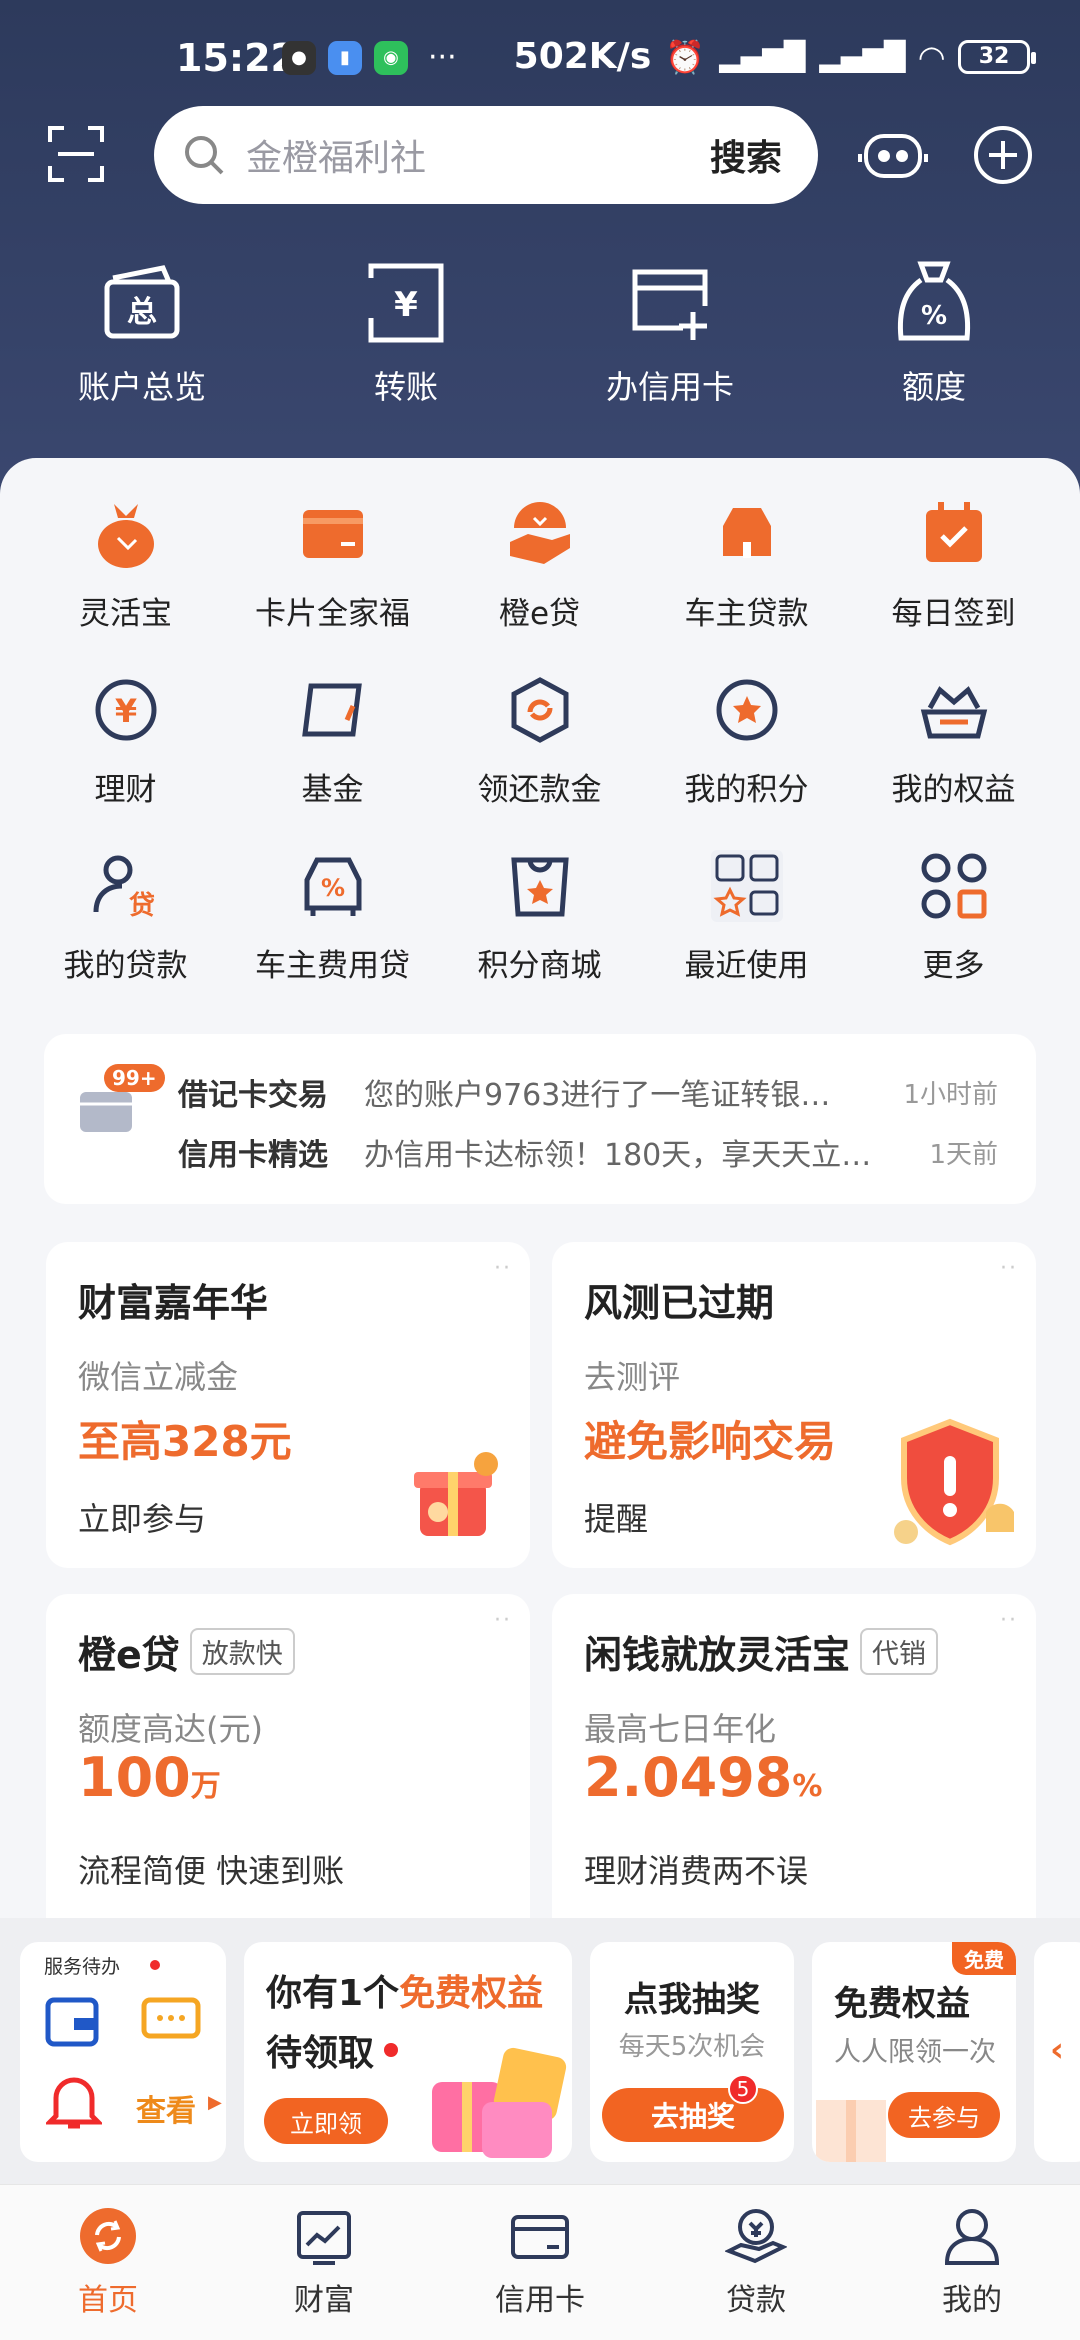 This screenshot has width=1080, height=2340. What do you see at coordinates (680, 1729) in the screenshot?
I see `promo-subtitle: 最高七日年化` at bounding box center [680, 1729].